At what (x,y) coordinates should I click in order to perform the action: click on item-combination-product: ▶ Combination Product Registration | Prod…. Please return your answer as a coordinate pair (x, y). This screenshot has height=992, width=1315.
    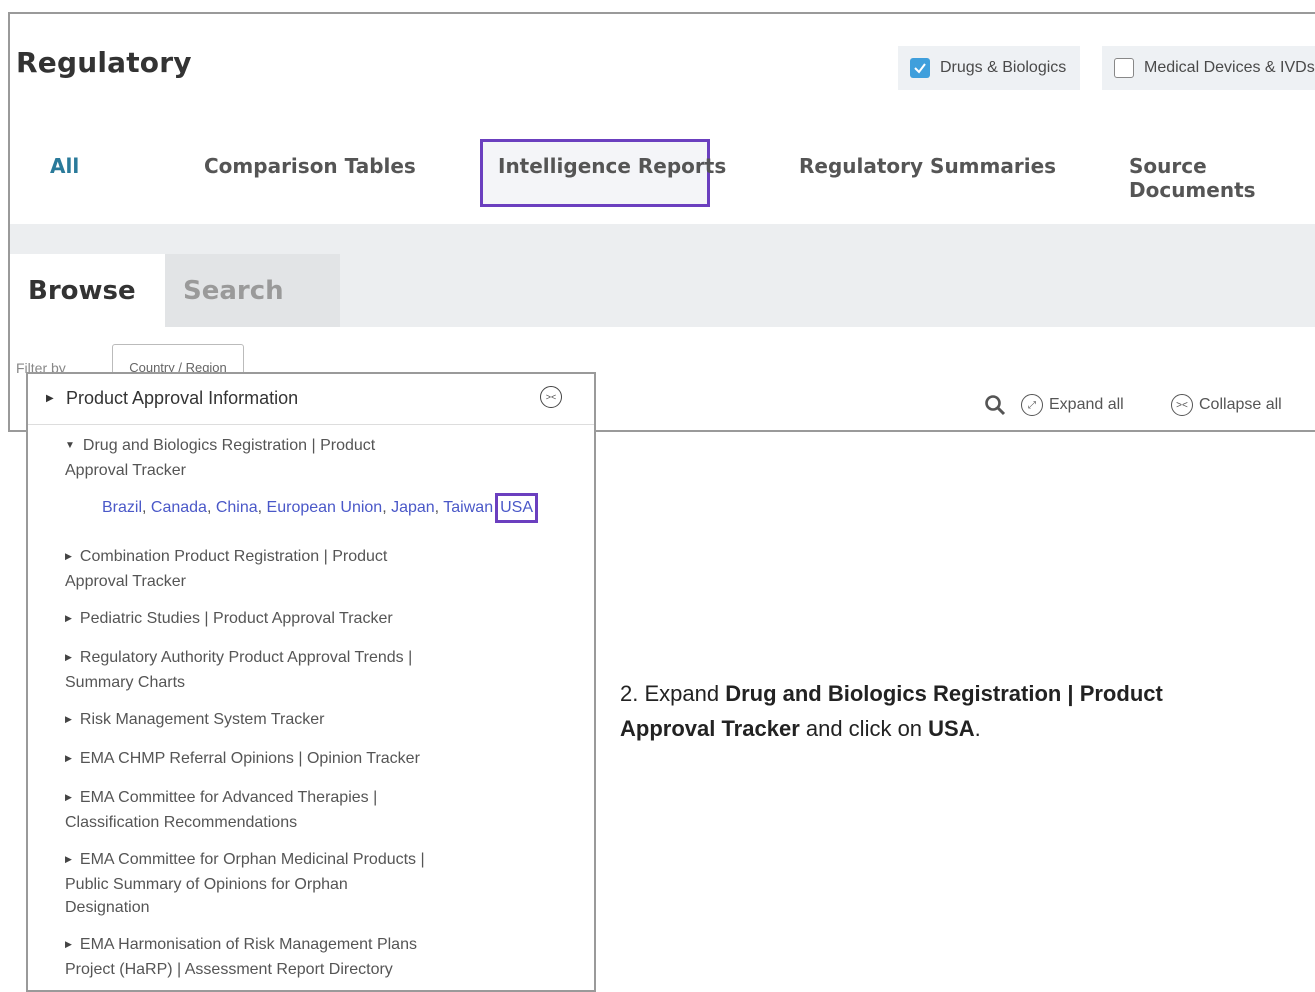
    Looking at the image, I should click on (255, 569).